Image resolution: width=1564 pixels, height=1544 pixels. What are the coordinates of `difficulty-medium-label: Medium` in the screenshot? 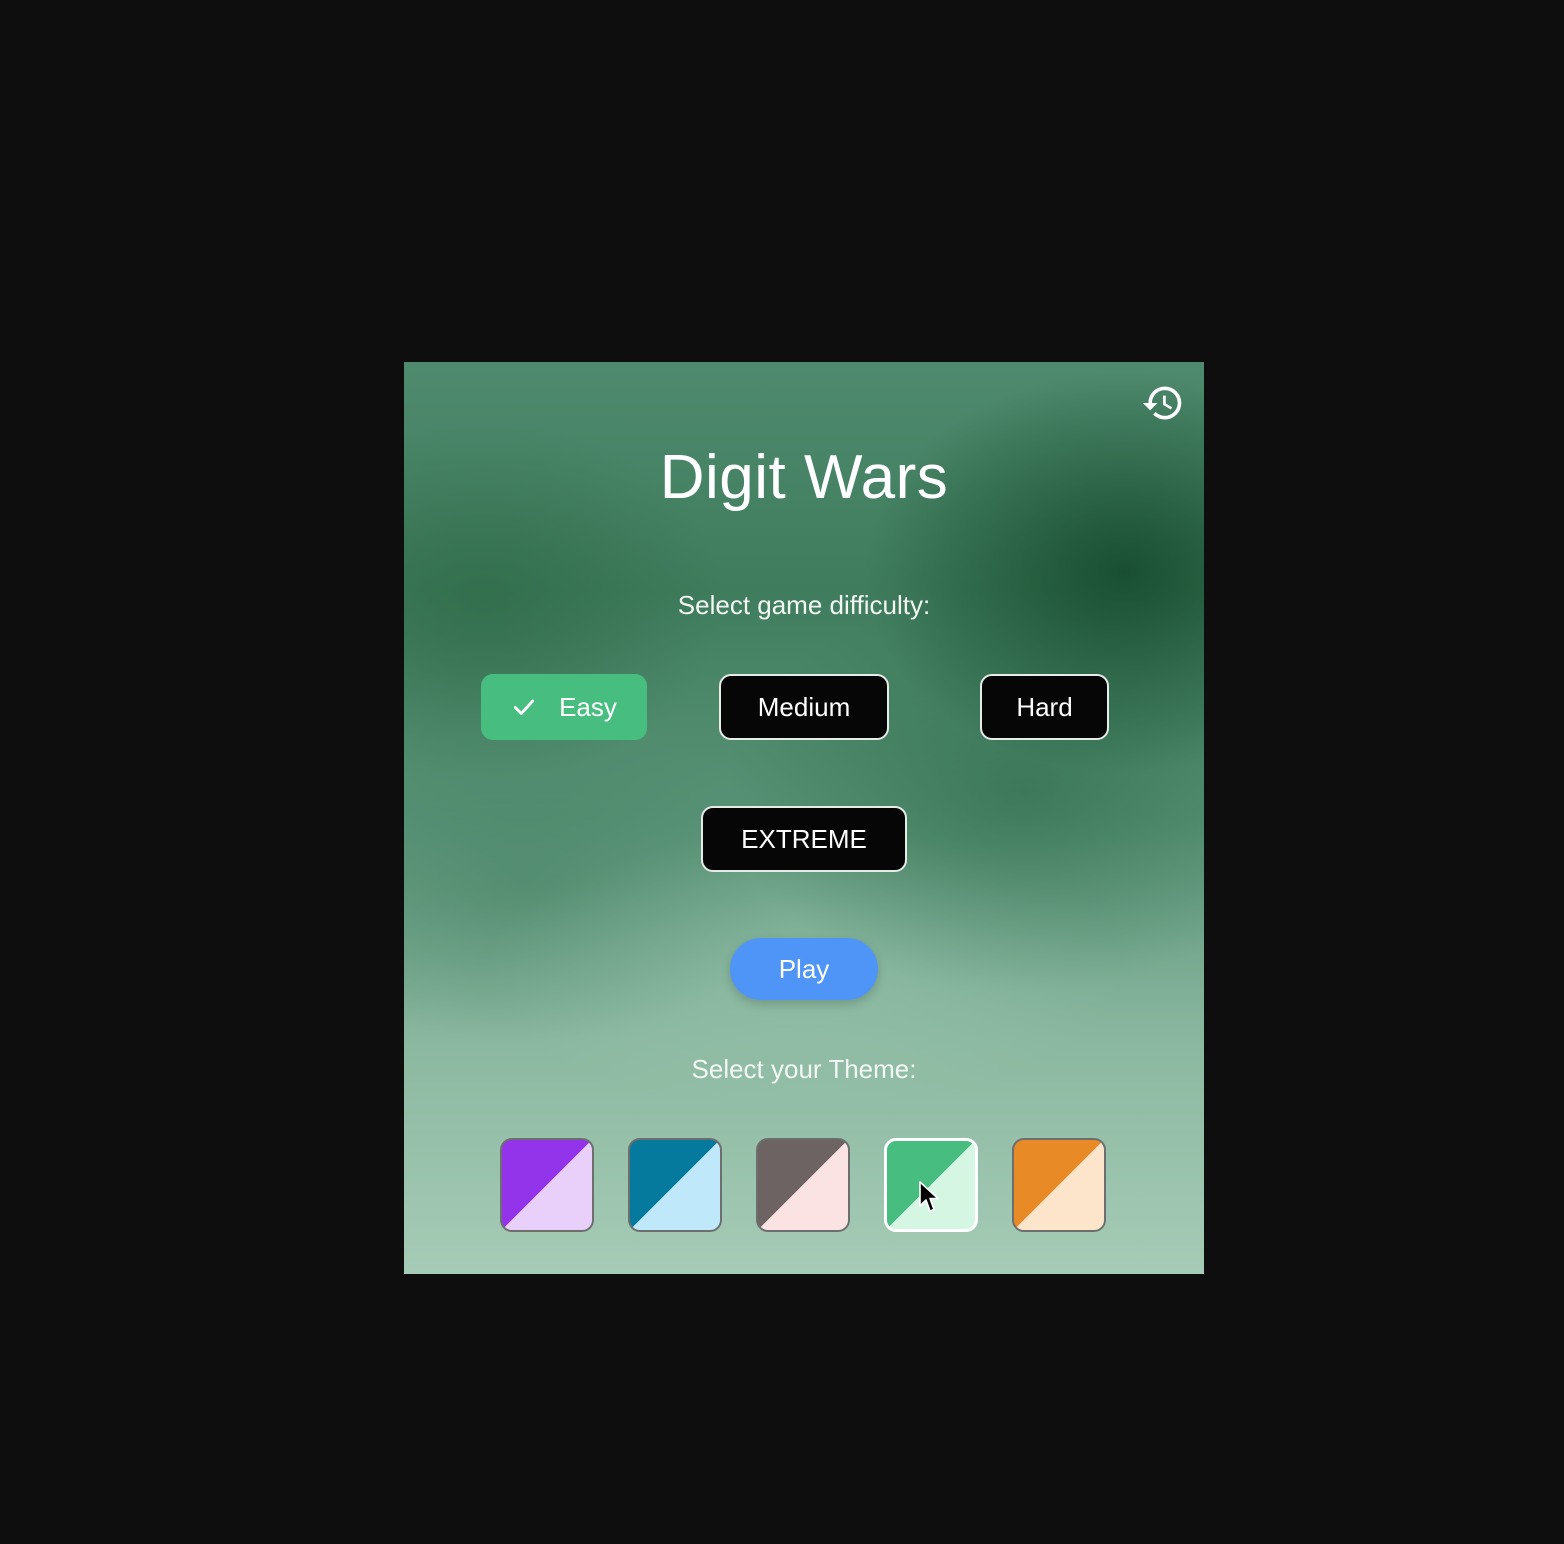 It's located at (804, 706).